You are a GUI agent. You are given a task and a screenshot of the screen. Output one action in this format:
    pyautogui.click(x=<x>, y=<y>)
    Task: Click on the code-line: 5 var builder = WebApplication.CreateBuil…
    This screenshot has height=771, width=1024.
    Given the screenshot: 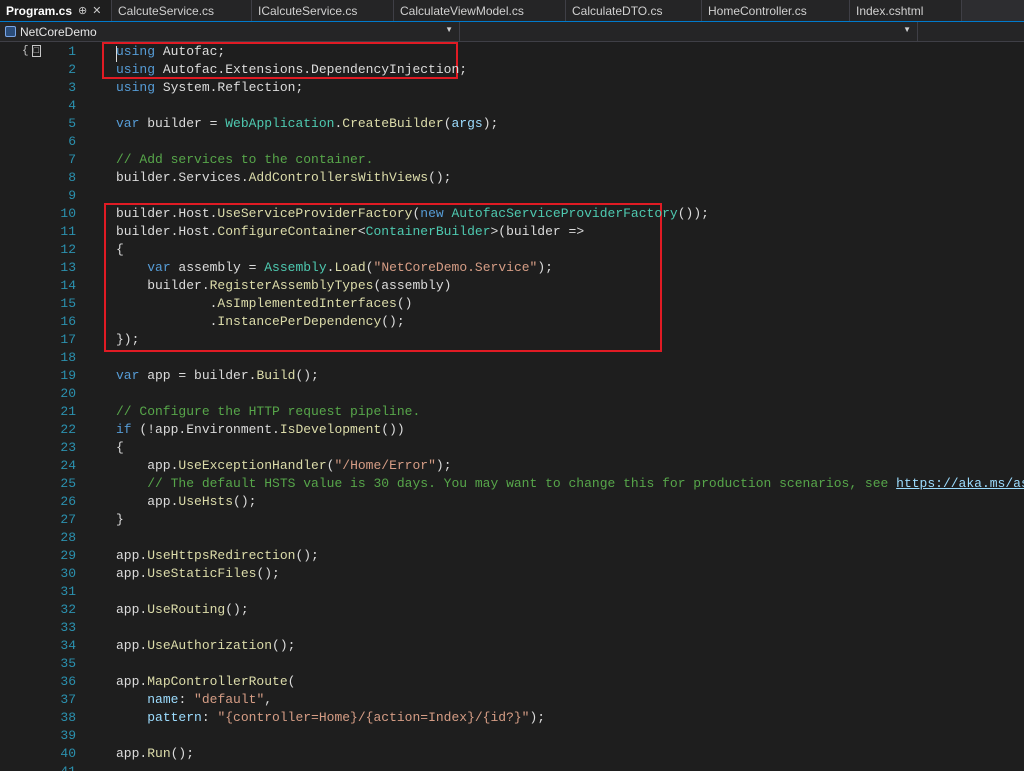 What is the action you would take?
    pyautogui.click(x=512, y=124)
    